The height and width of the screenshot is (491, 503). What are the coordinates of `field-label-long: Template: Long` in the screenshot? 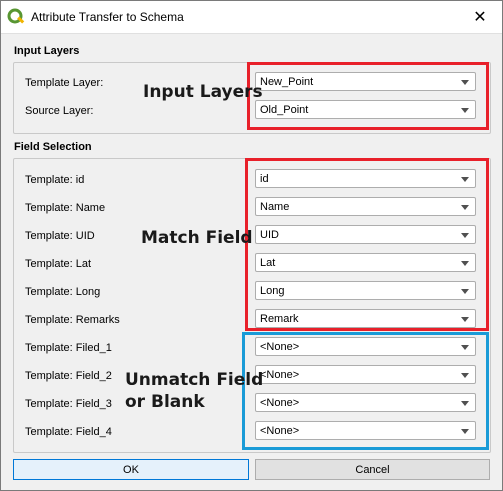 It's located at (63, 292).